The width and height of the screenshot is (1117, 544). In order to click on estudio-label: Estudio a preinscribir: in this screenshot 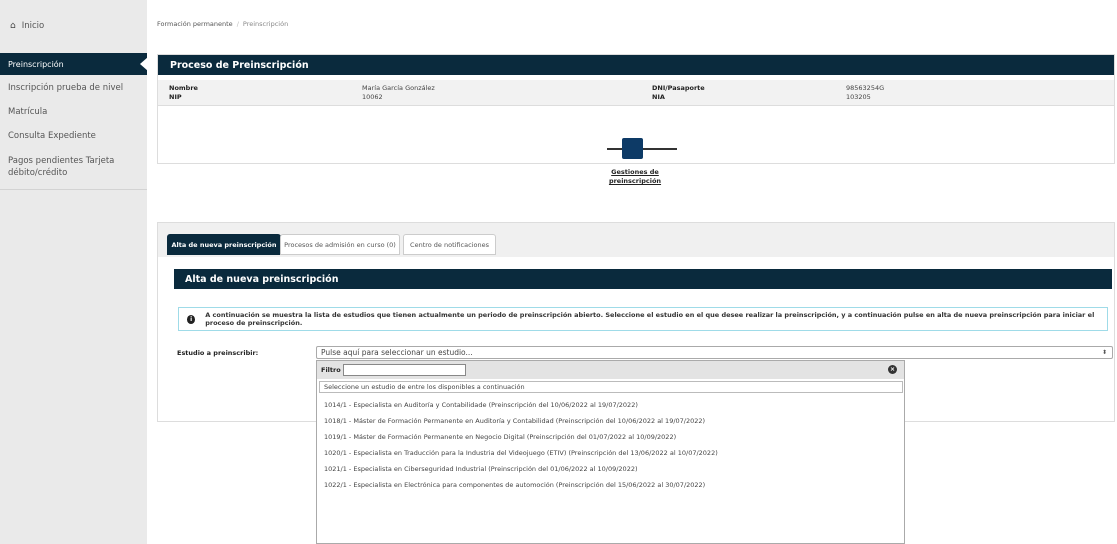, I will do `click(218, 353)`.